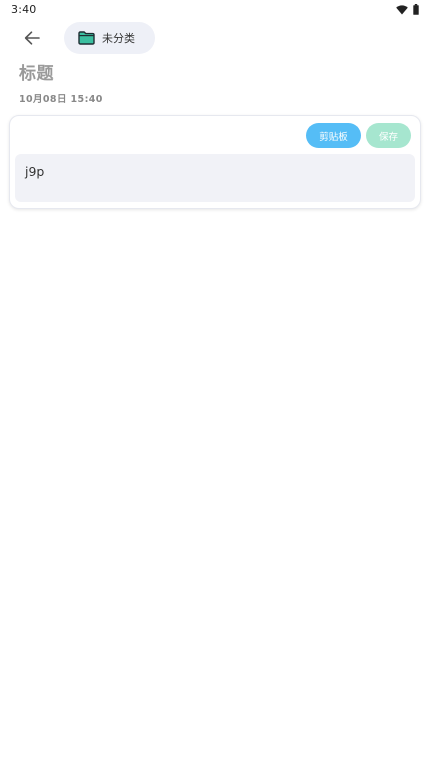 The width and height of the screenshot is (430, 766). What do you see at coordinates (388, 135) in the screenshot?
I see `save-button: 保存` at bounding box center [388, 135].